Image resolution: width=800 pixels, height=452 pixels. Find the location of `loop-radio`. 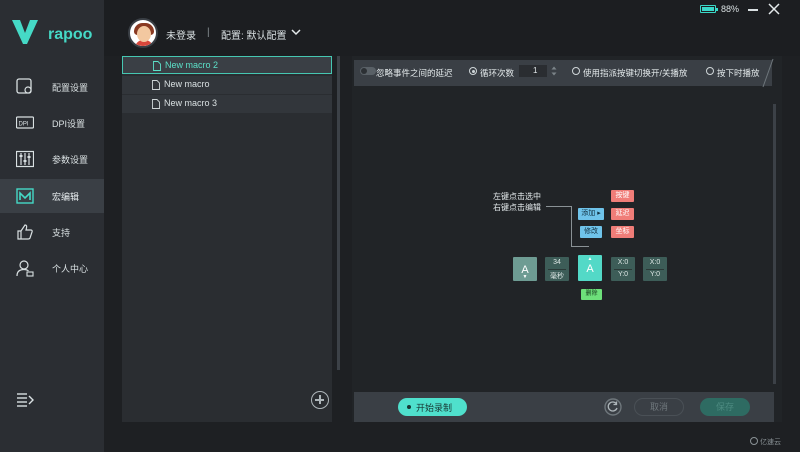

loop-radio is located at coordinates (473, 71).